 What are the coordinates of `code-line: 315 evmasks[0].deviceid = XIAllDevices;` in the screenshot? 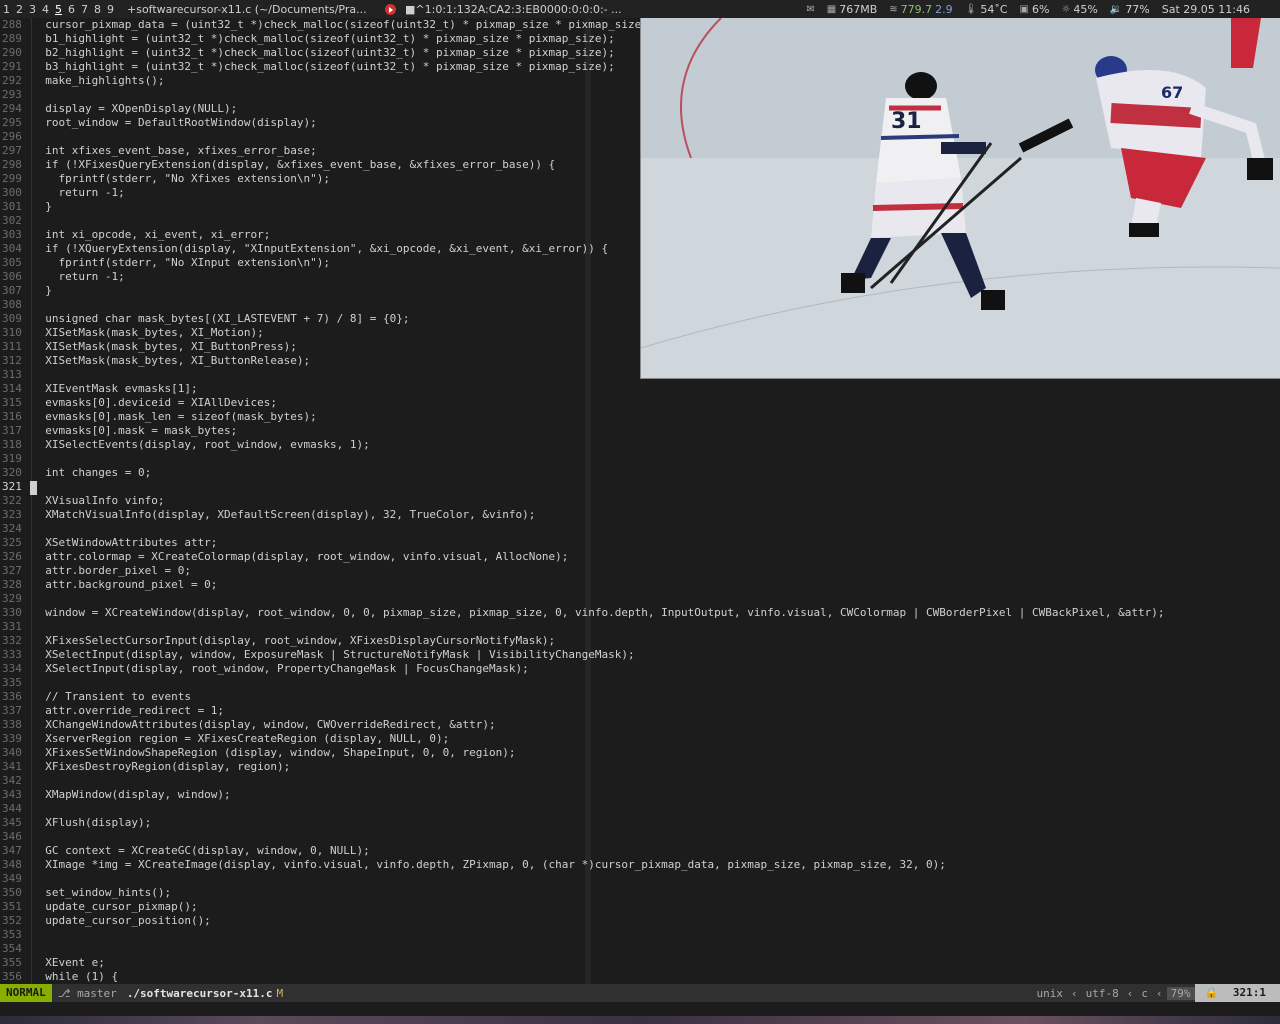 It's located at (640, 403).